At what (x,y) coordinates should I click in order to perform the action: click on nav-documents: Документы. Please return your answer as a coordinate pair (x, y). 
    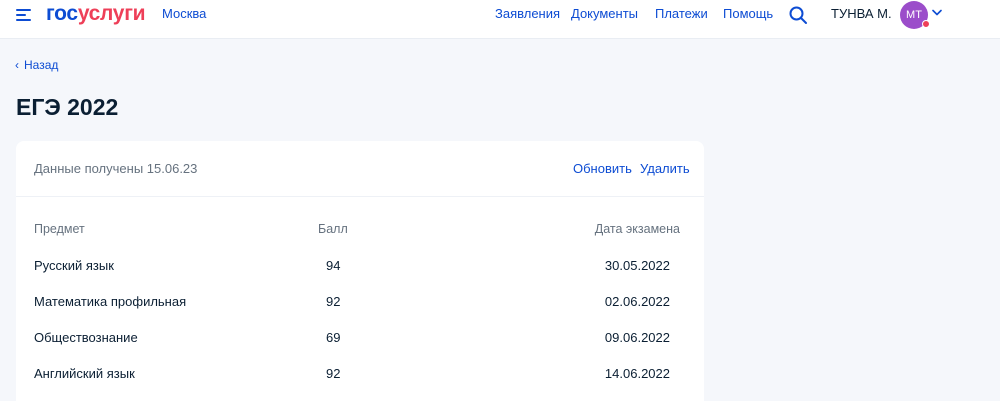
    Looking at the image, I should click on (604, 13).